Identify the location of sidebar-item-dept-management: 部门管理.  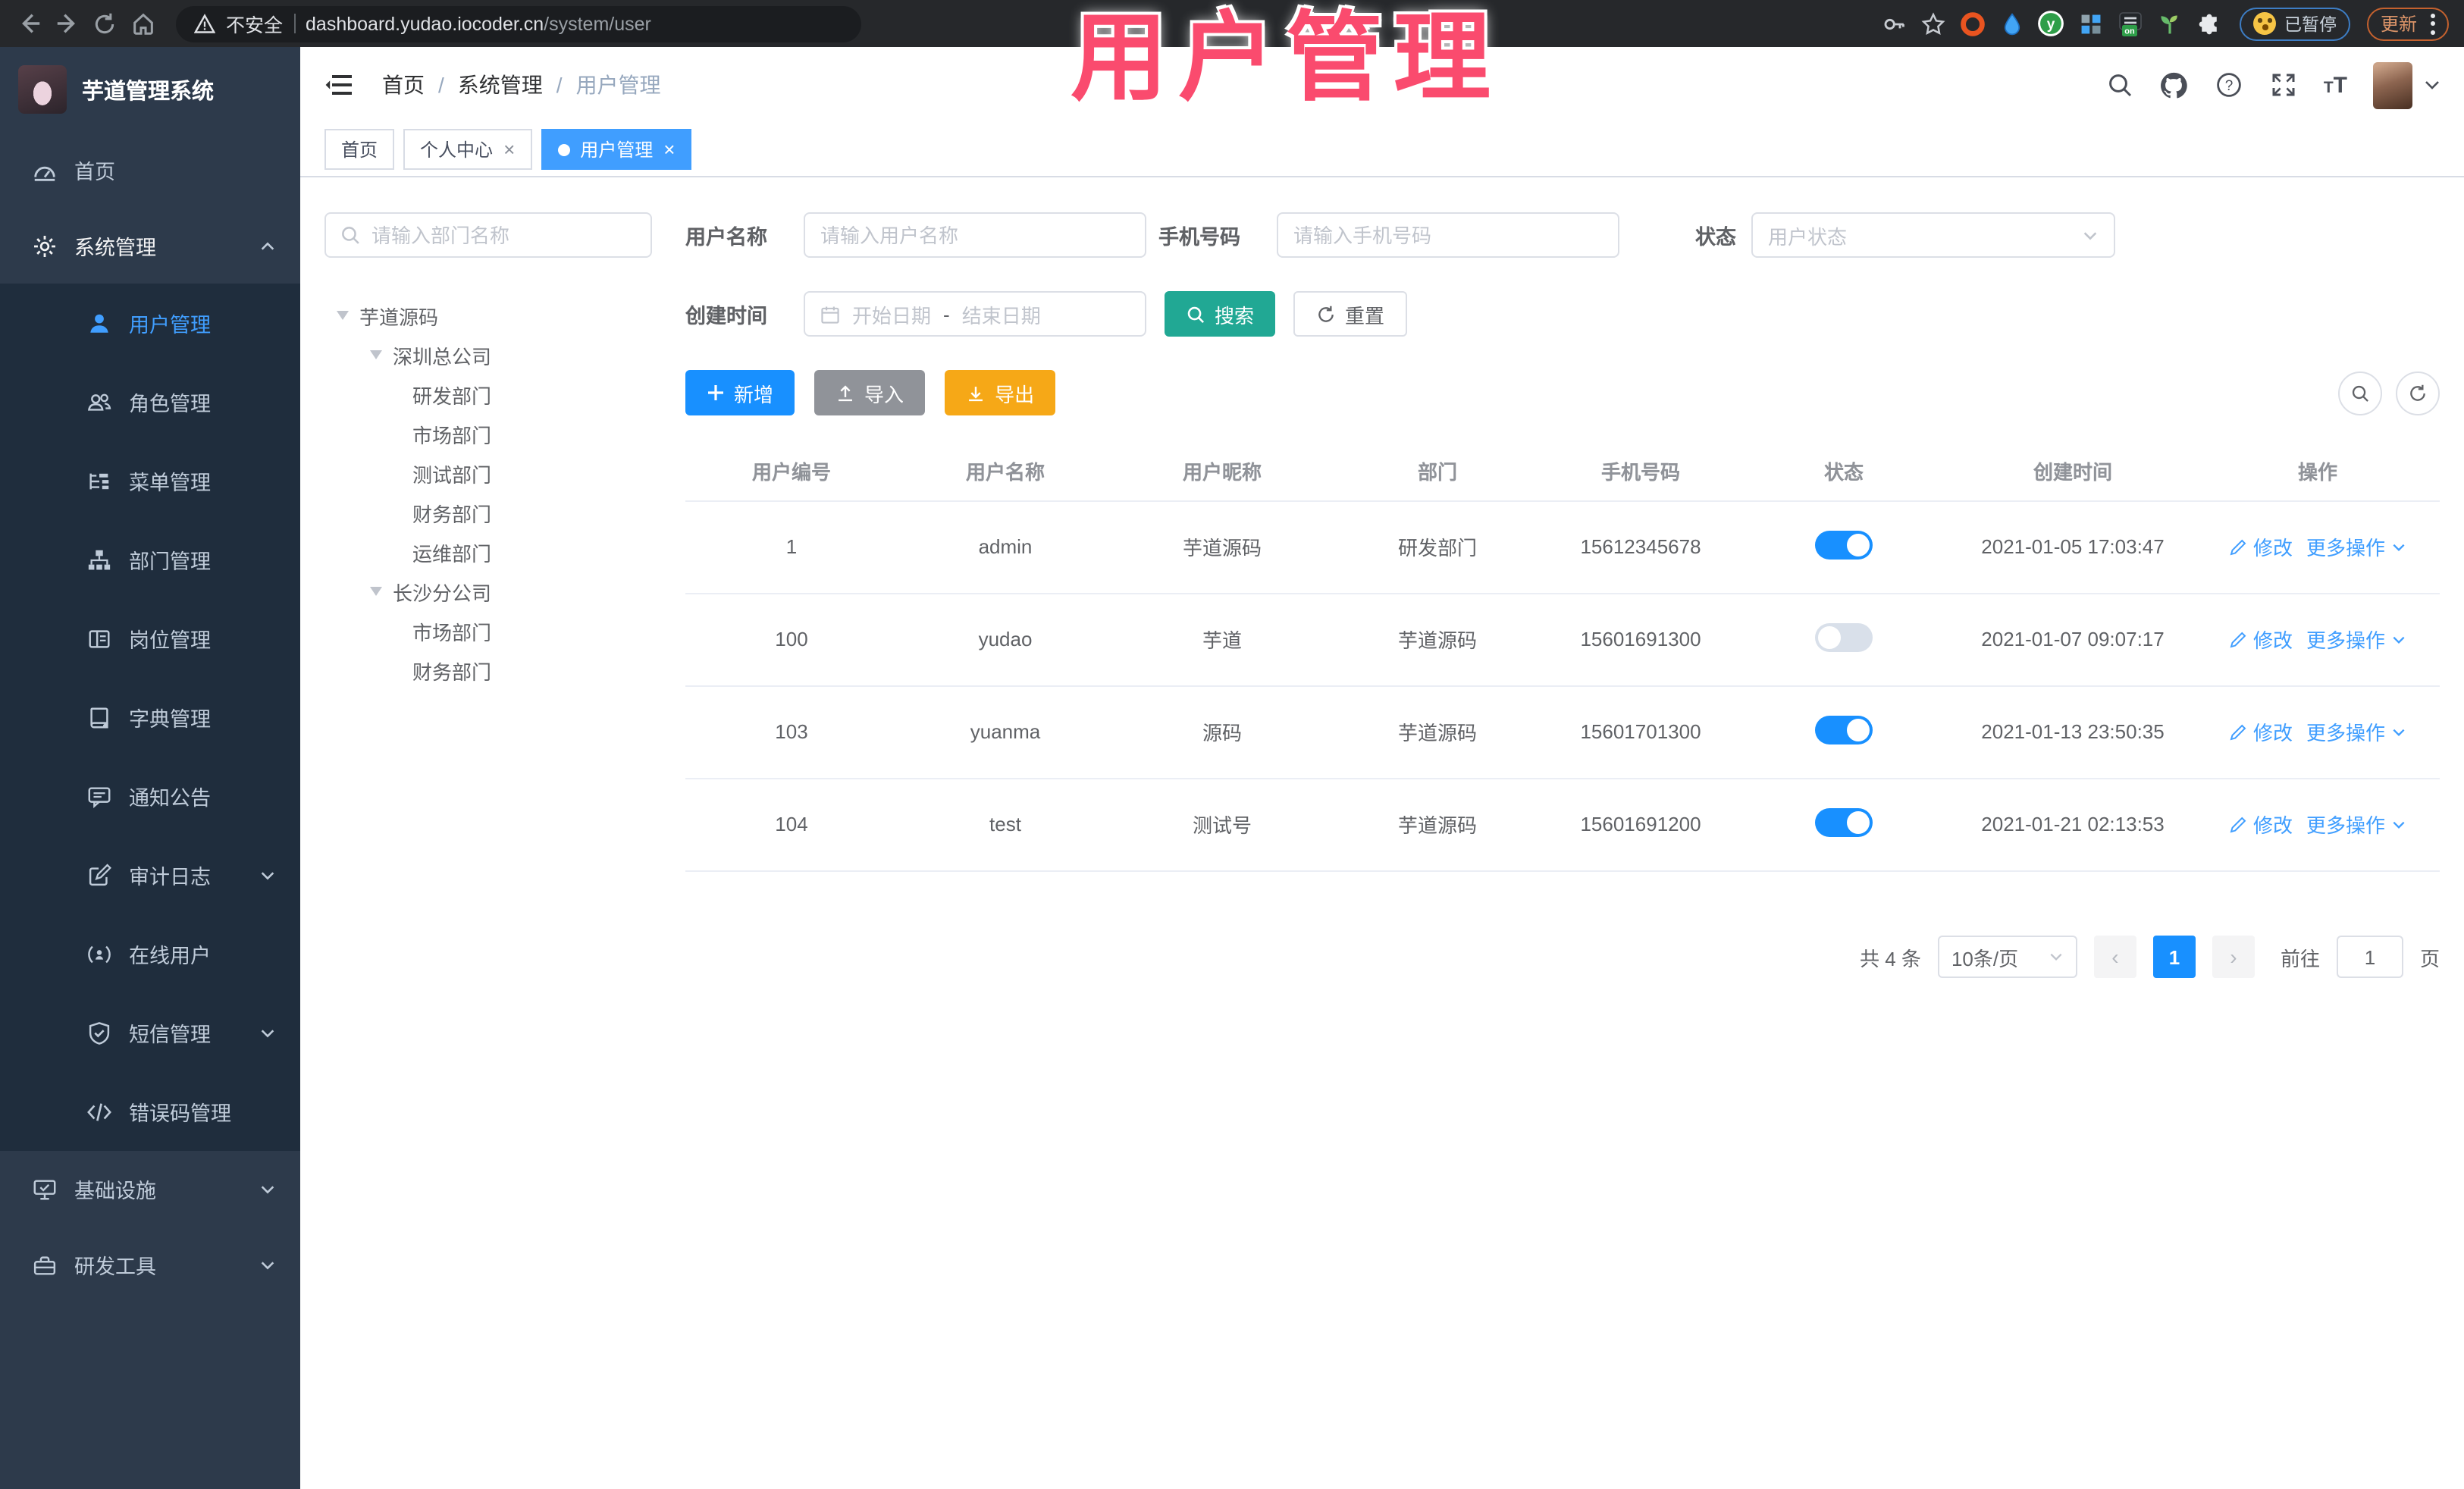
(150, 559).